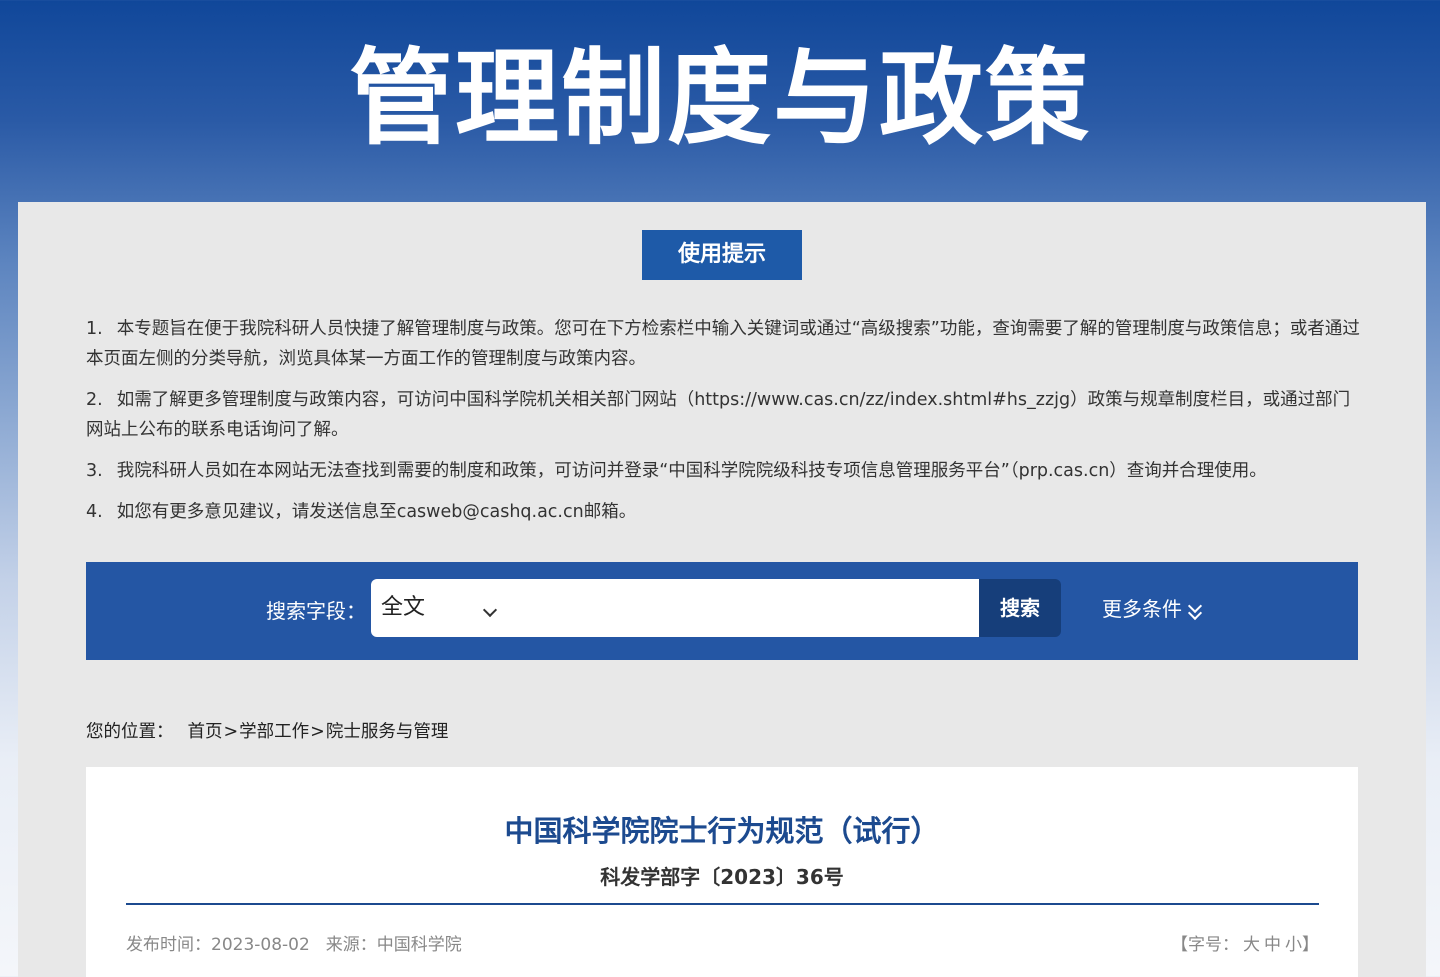  I want to click on double-chevron-down-icon, so click(1195, 609).